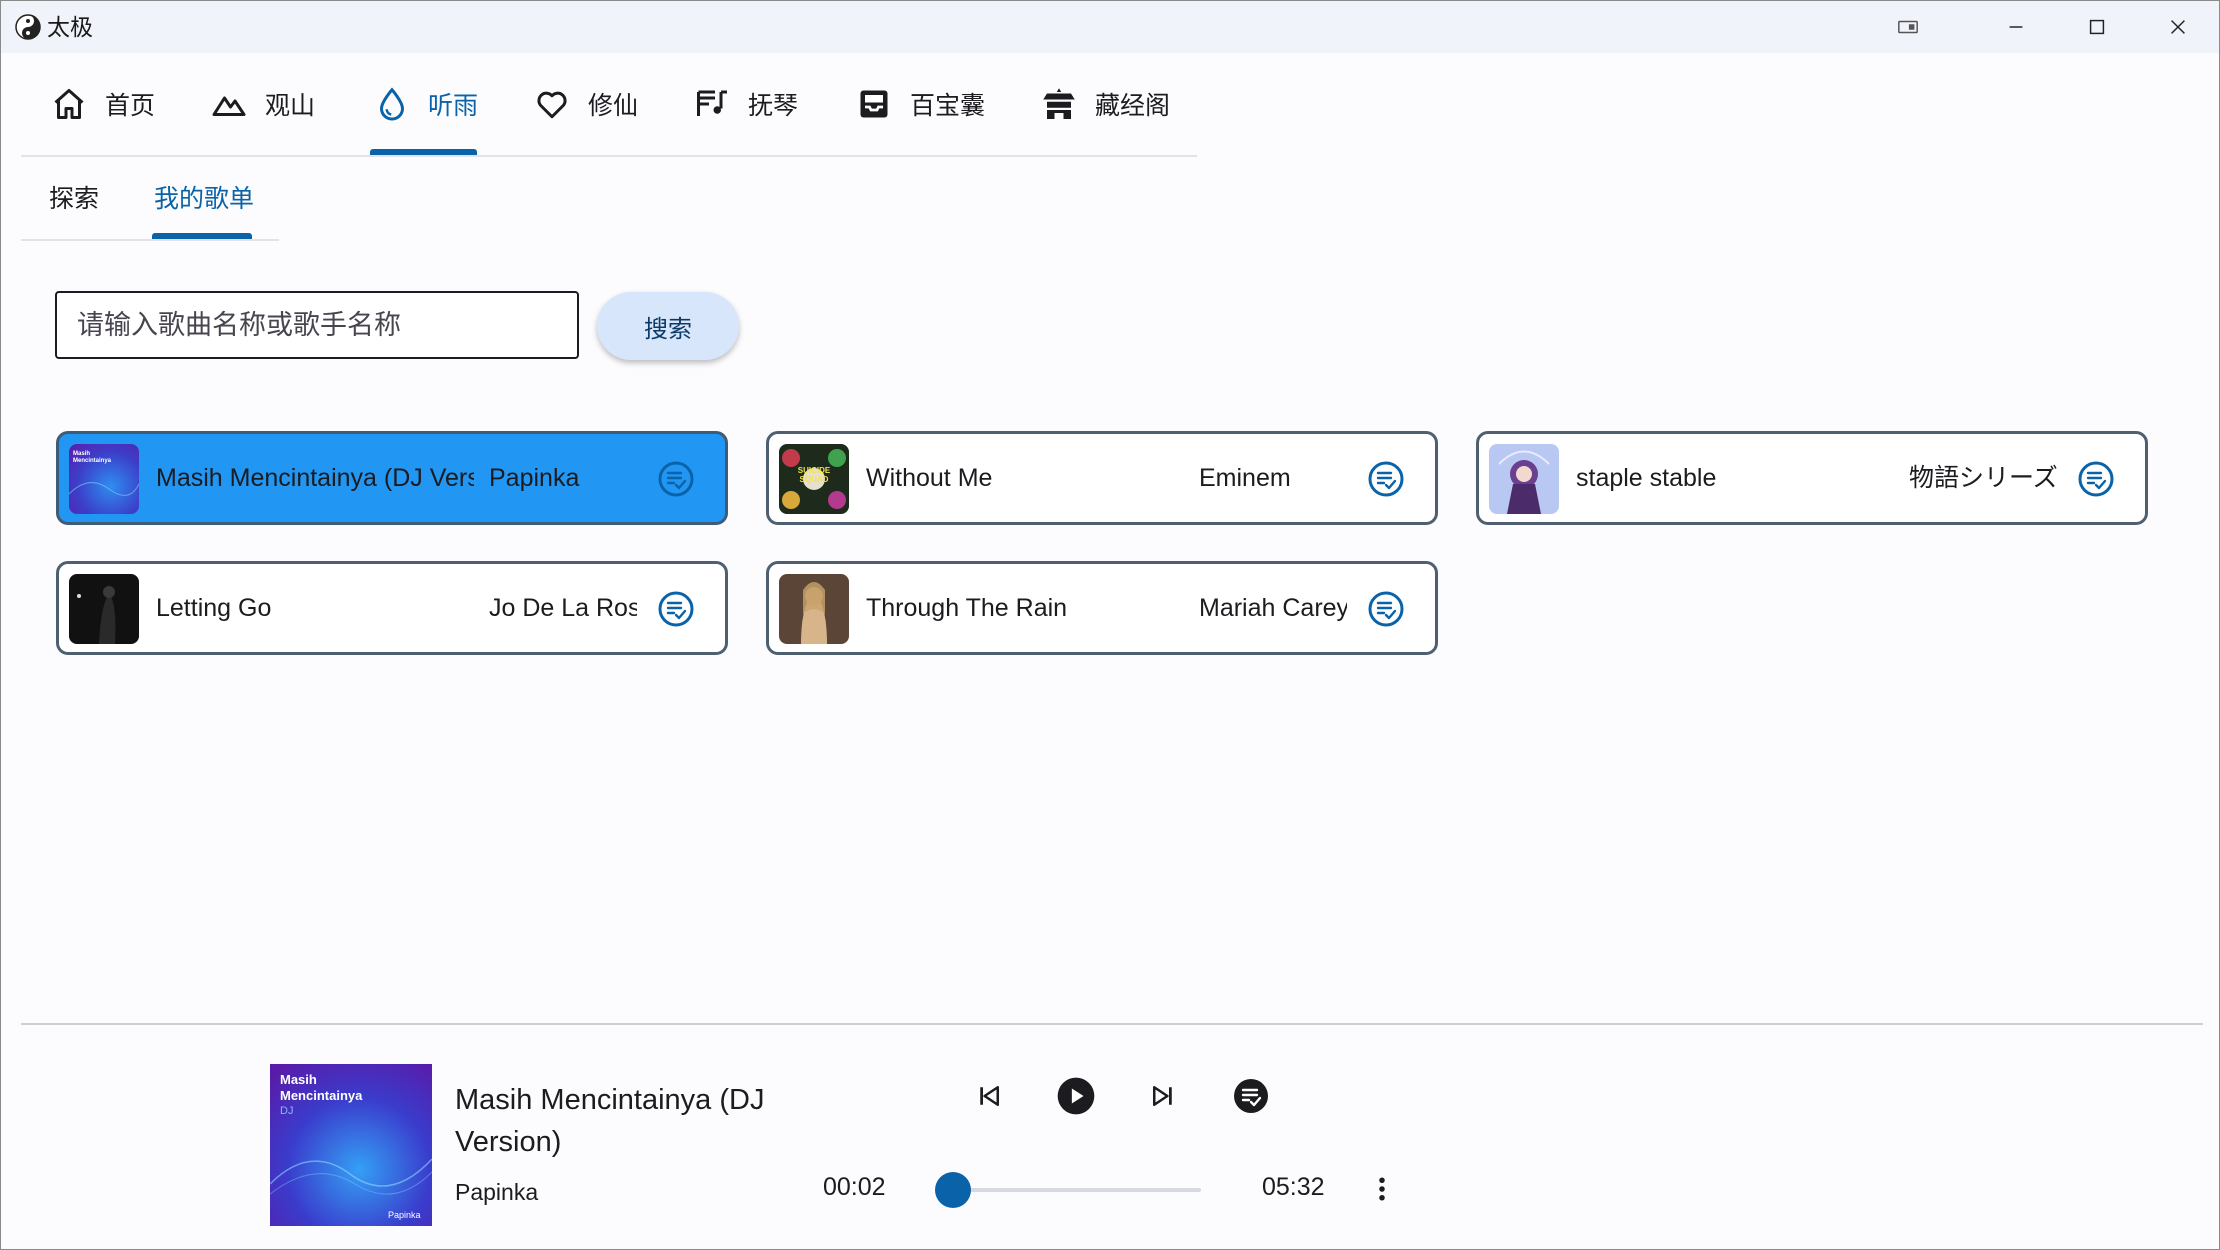 This screenshot has width=2220, height=1250. What do you see at coordinates (351, 1145) in the screenshot?
I see `now-playing-cover: Masih Mencintainya DJ Papinka` at bounding box center [351, 1145].